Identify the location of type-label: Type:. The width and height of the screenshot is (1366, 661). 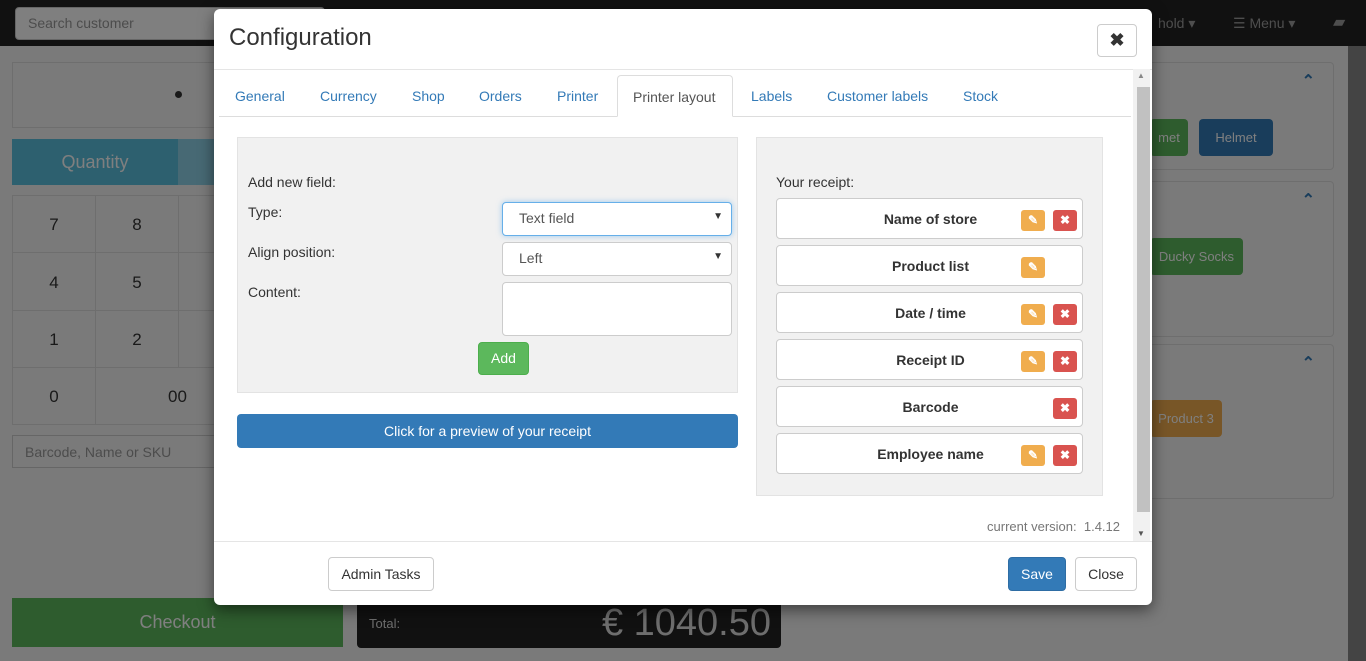
(265, 212).